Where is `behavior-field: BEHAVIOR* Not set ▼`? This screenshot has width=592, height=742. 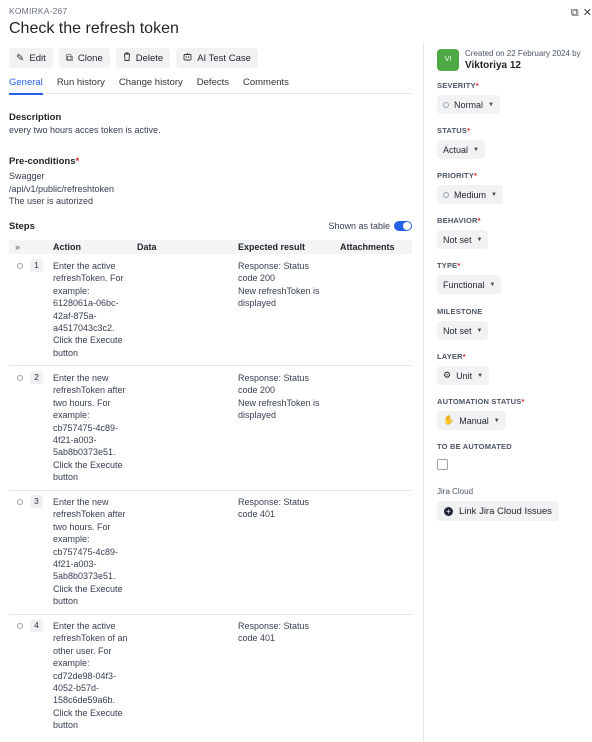 behavior-field: BEHAVIOR* Not set ▼ is located at coordinates (463, 232).